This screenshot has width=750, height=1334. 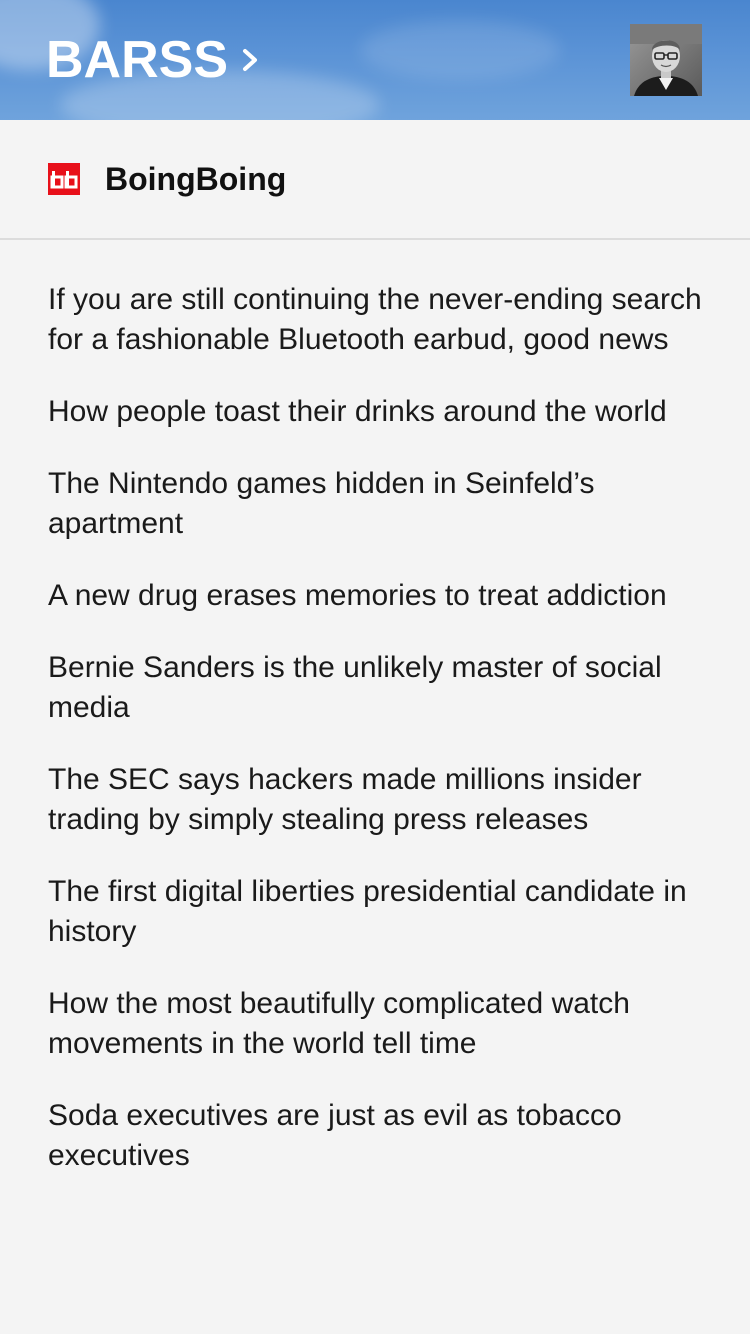 I want to click on user-avatar-icon, so click(x=666, y=60).